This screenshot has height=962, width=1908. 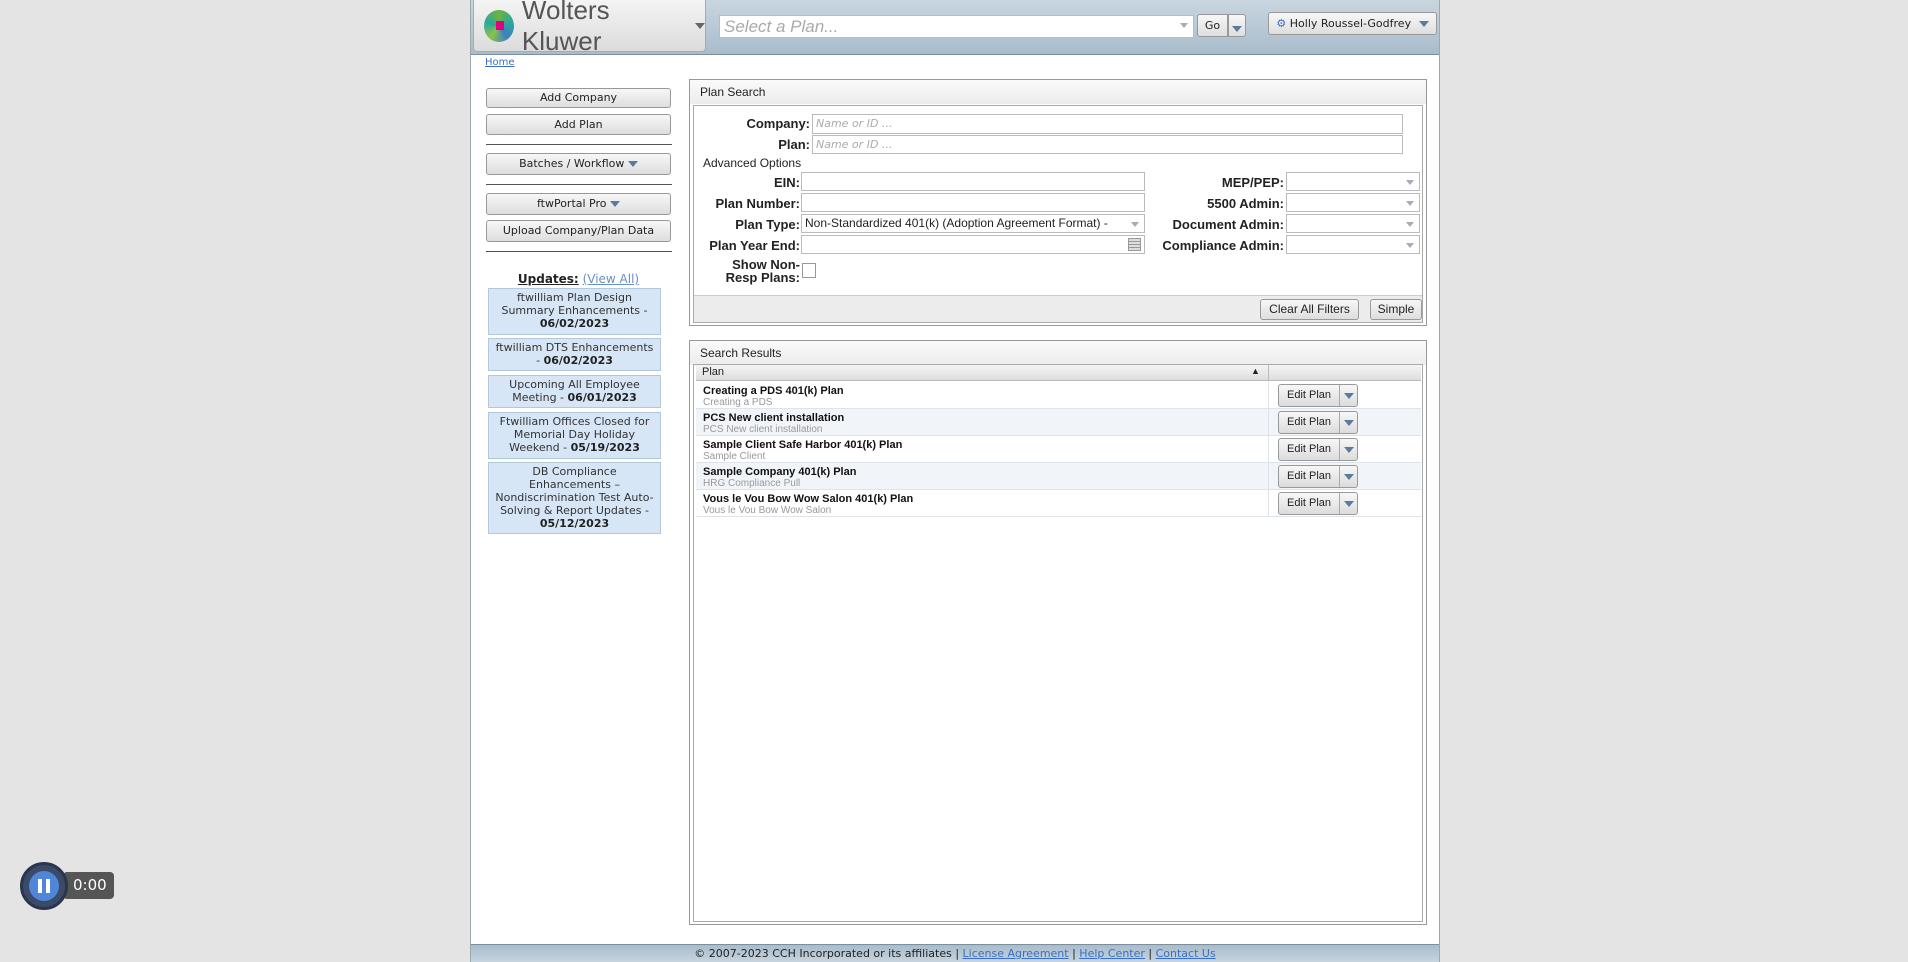 What do you see at coordinates (1309, 309) in the screenshot?
I see `clear-all-filters-button: Clear All Filters` at bounding box center [1309, 309].